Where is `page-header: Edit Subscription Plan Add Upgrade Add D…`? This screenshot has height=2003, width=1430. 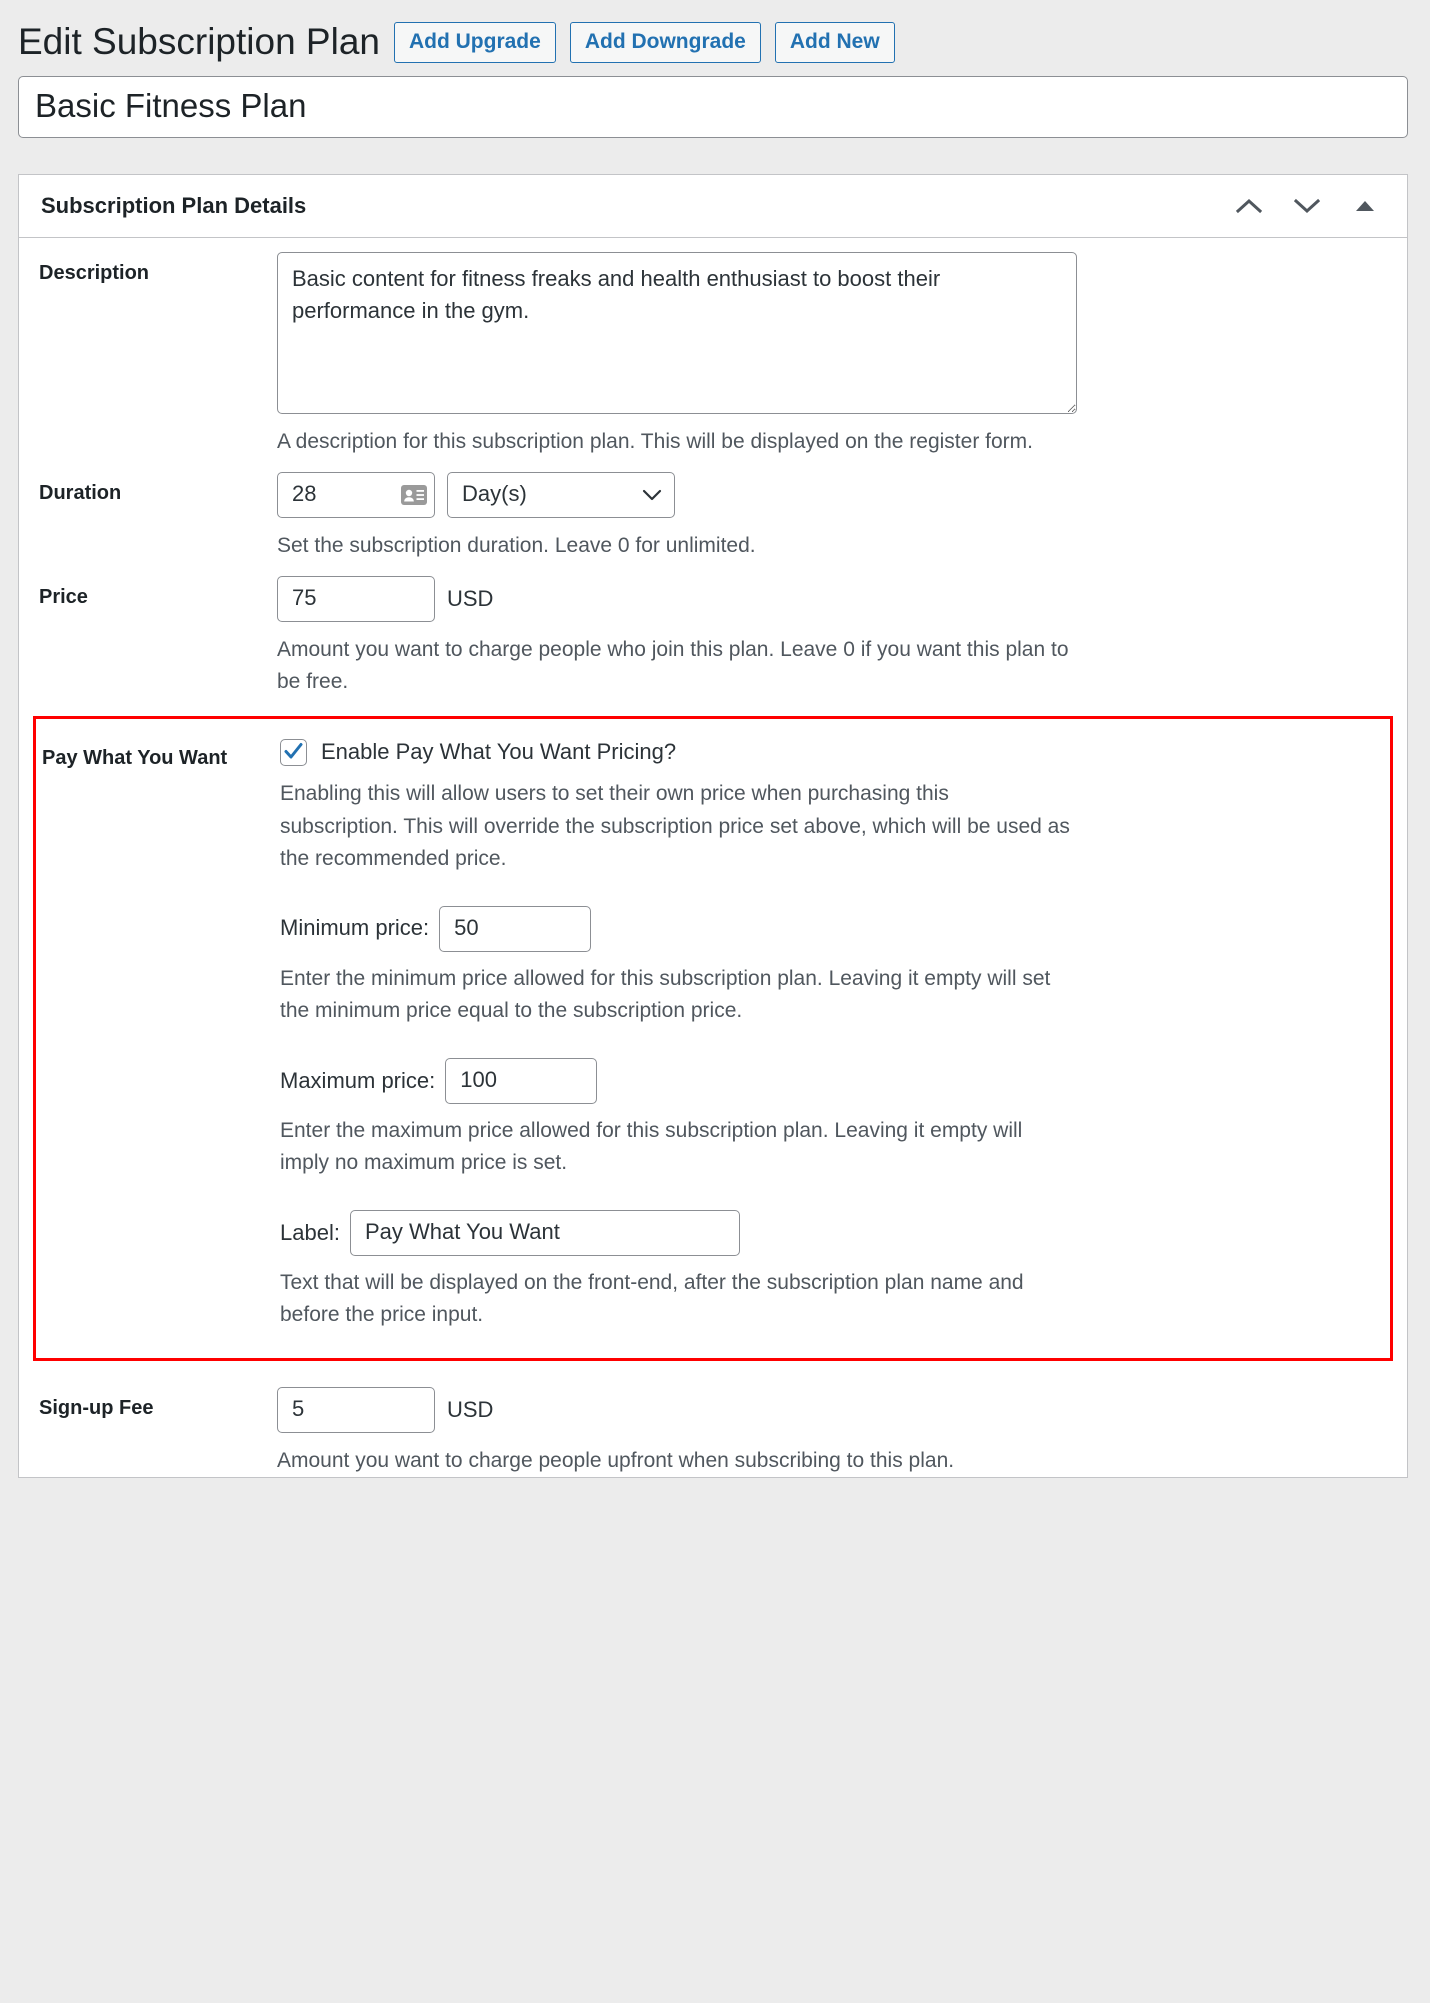
page-header: Edit Subscription Plan Add Upgrade Add D… is located at coordinates (715, 38).